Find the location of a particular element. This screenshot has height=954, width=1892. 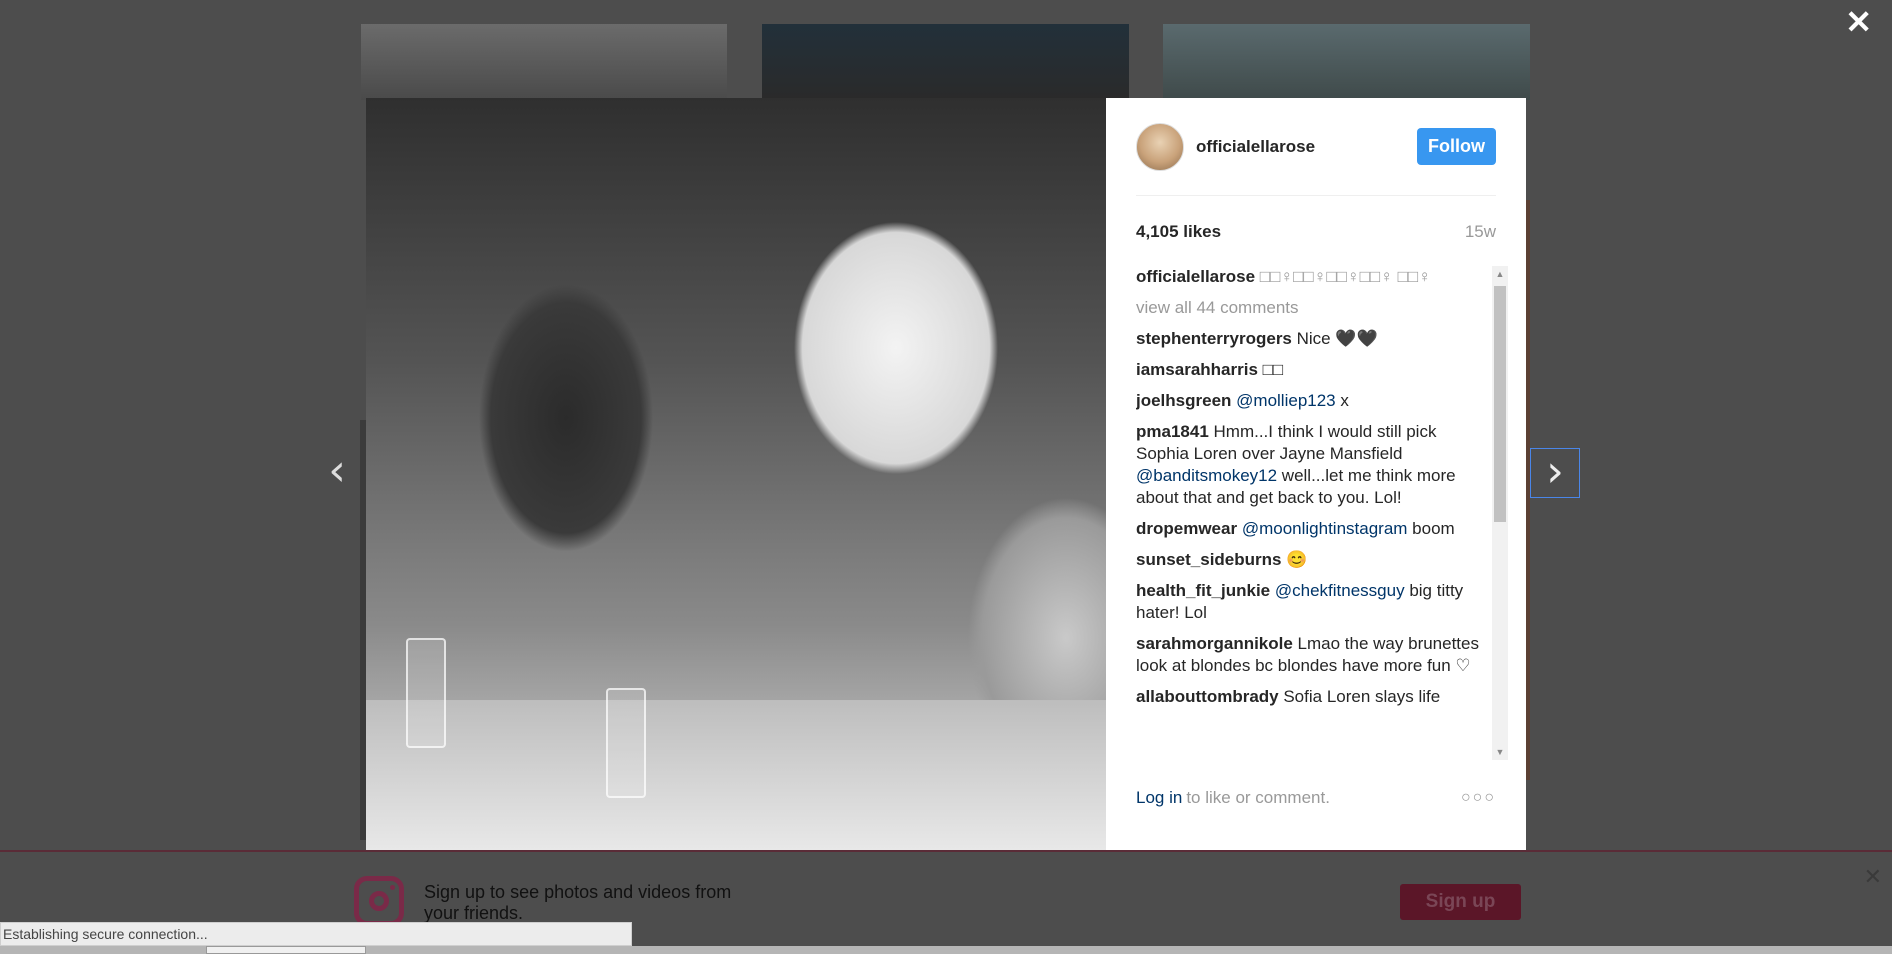

instagram-logo-icon is located at coordinates (379, 901).